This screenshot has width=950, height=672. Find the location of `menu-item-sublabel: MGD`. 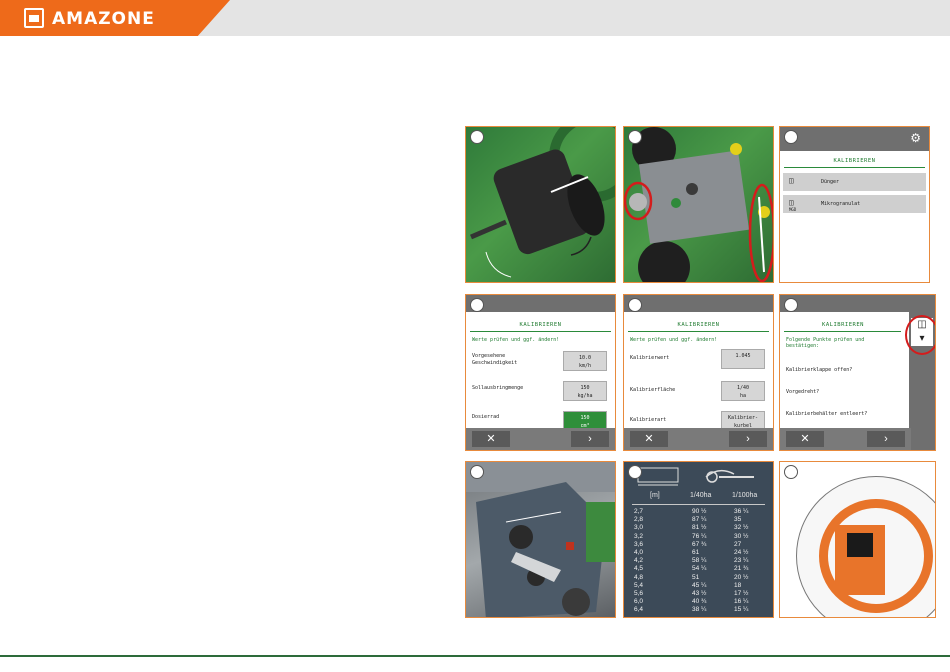

menu-item-sublabel: MGD is located at coordinates (793, 209).